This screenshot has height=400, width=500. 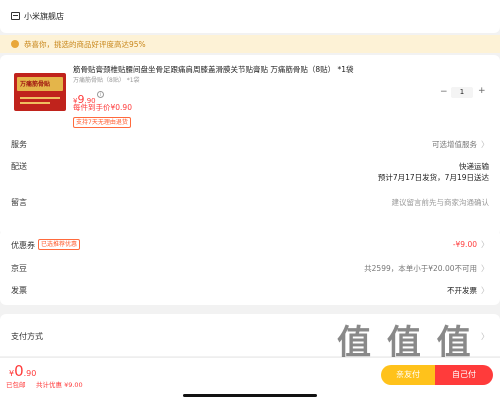 I want to click on coupon-value: -¥9.00 〉, so click(x=471, y=244).